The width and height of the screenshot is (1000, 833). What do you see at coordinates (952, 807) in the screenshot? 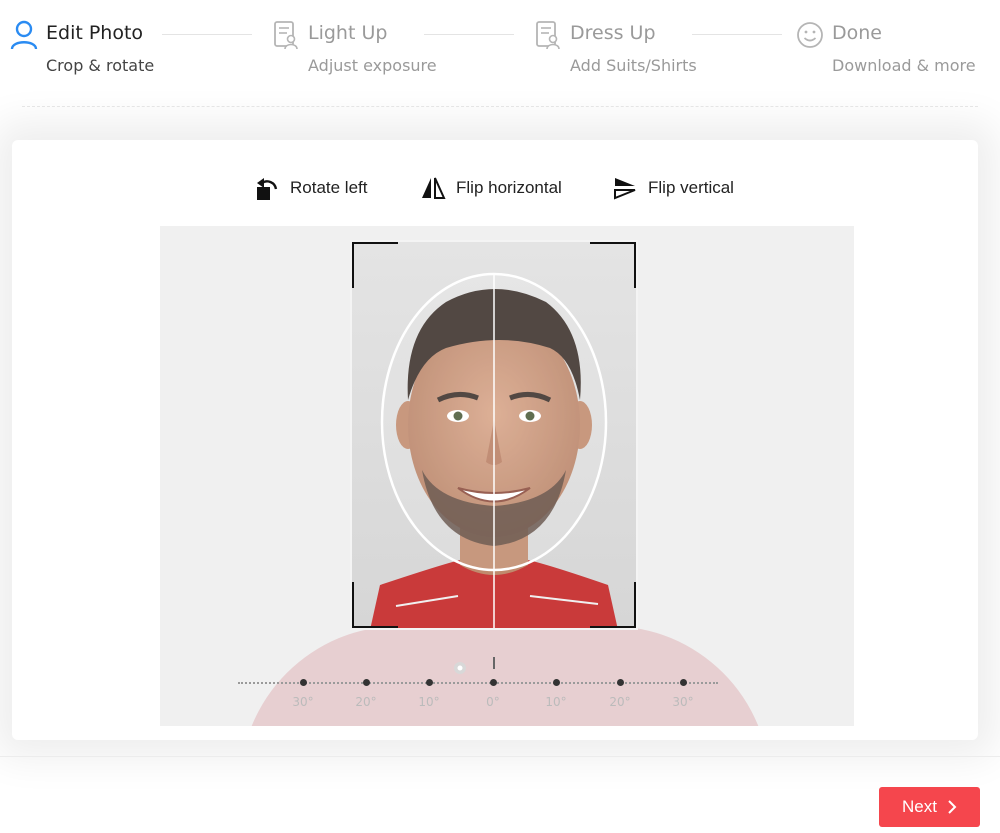
I see `chevron-right-icon` at bounding box center [952, 807].